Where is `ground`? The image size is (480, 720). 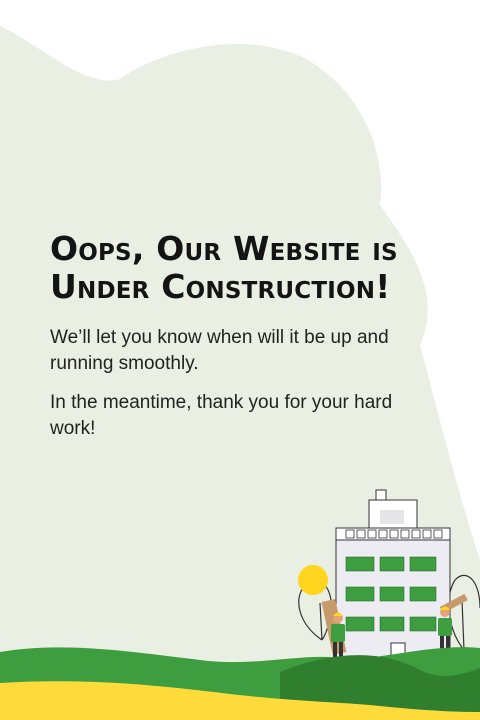
ground is located at coordinates (240, 683).